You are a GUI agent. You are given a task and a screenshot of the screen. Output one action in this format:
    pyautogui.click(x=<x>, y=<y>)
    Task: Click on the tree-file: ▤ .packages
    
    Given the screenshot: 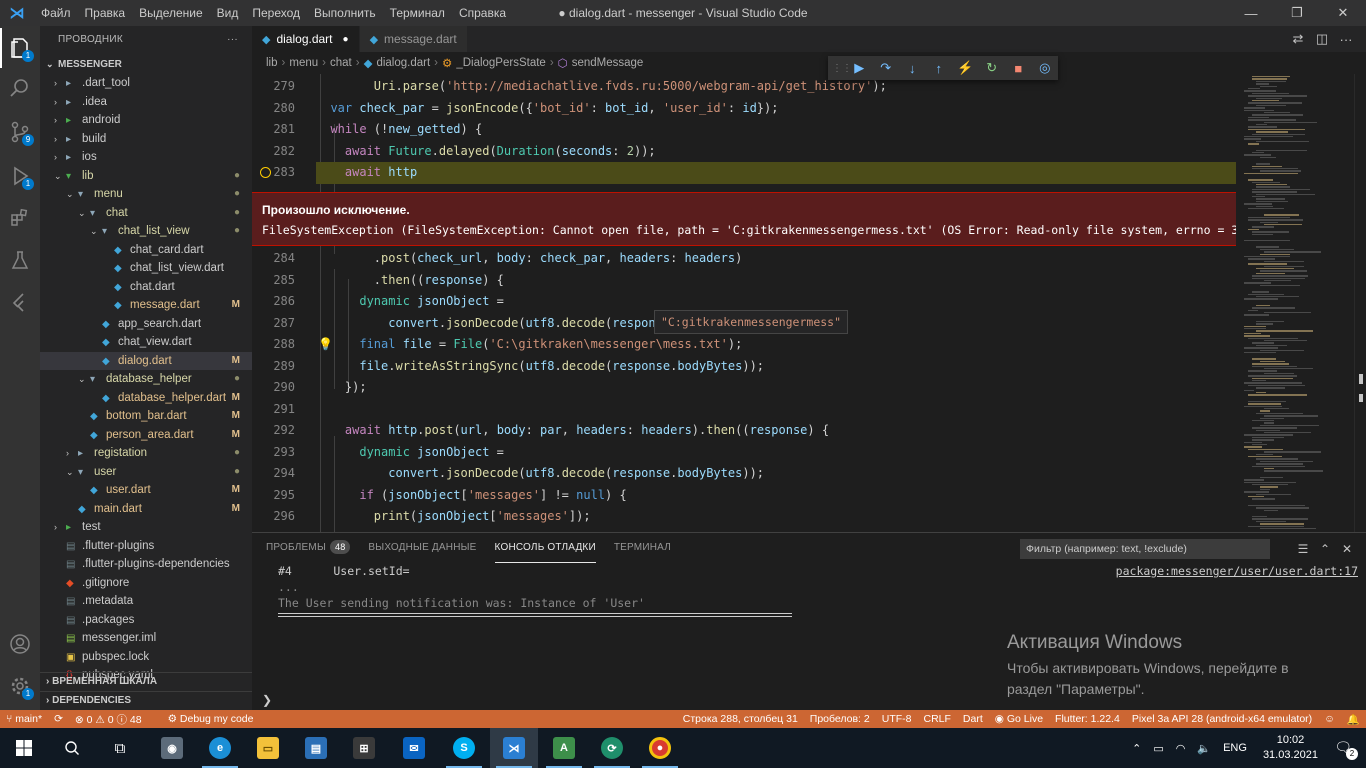 What is the action you would take?
    pyautogui.click(x=146, y=620)
    